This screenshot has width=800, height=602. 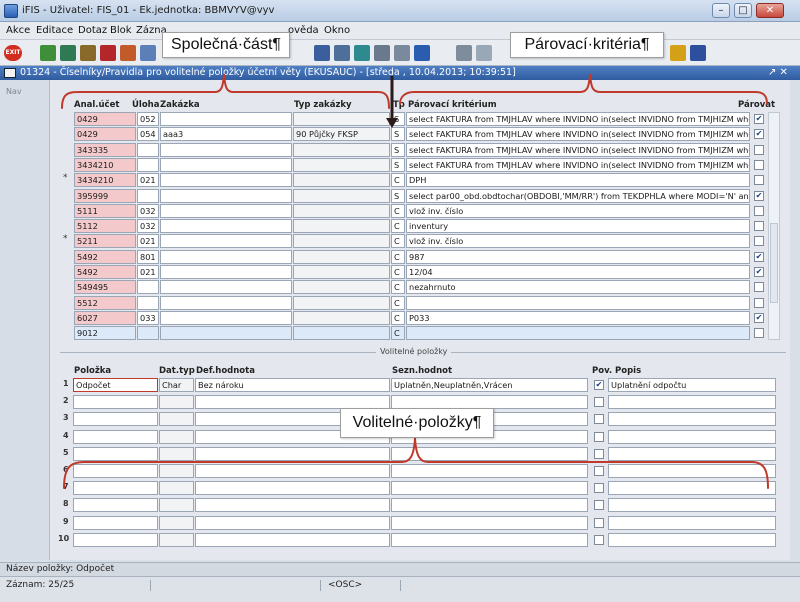 I want to click on callout-matching-criteria: Párovací·kritéria¶, so click(x=587, y=45).